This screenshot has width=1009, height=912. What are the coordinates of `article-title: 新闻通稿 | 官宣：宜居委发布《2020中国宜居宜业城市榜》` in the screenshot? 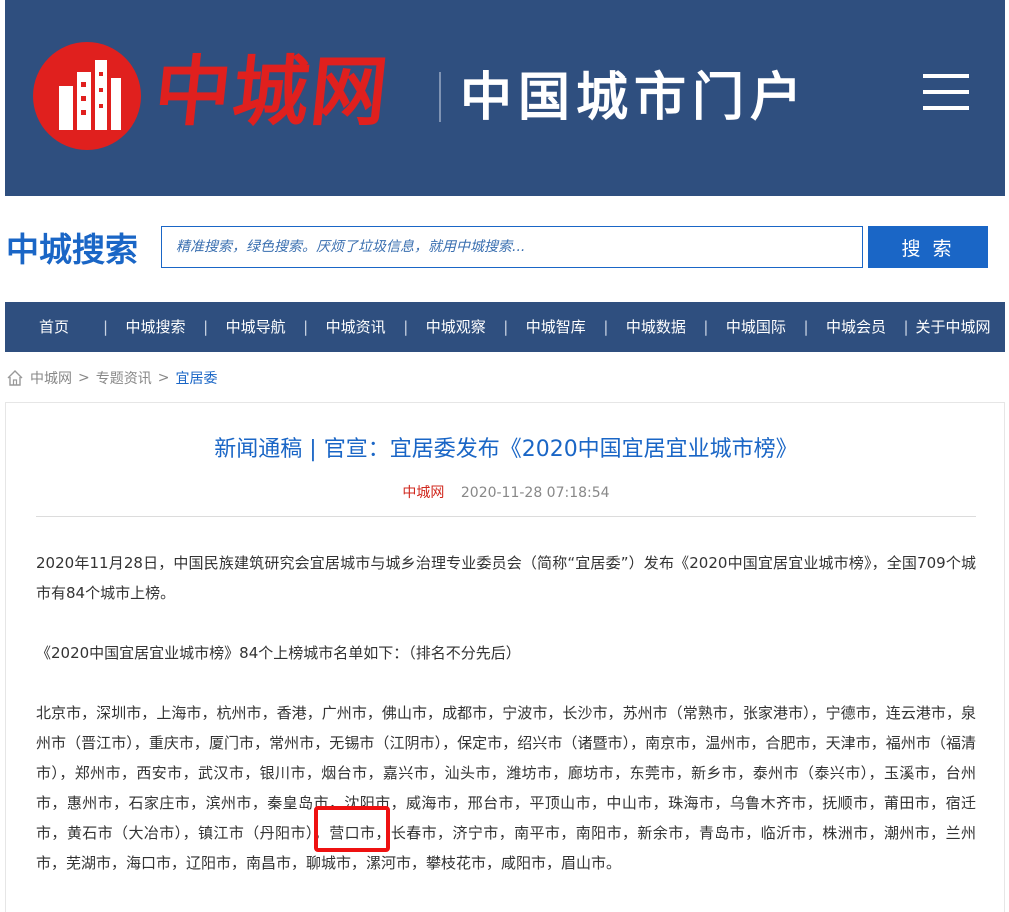 It's located at (506, 449).